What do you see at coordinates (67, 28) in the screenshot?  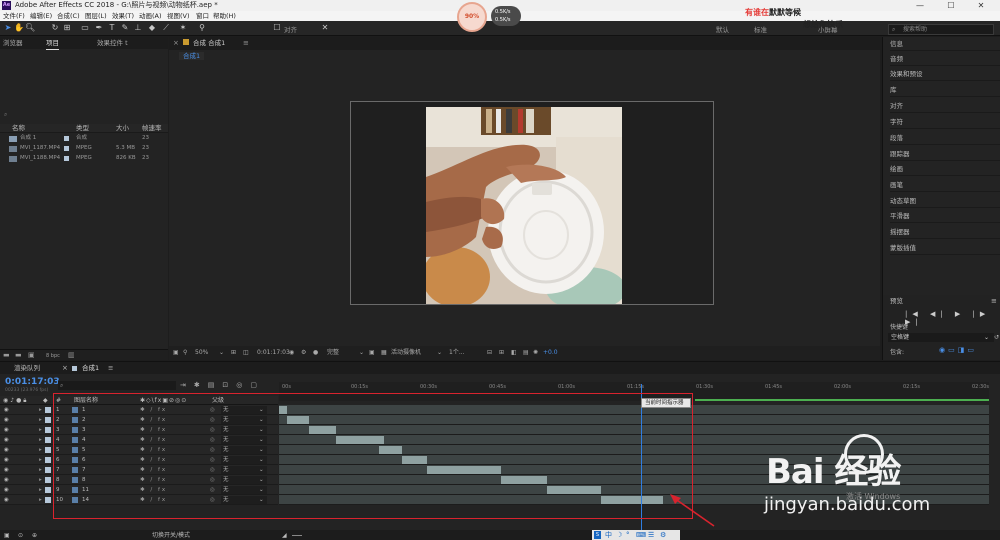 I see `camera-tool-icon: ⊞` at bounding box center [67, 28].